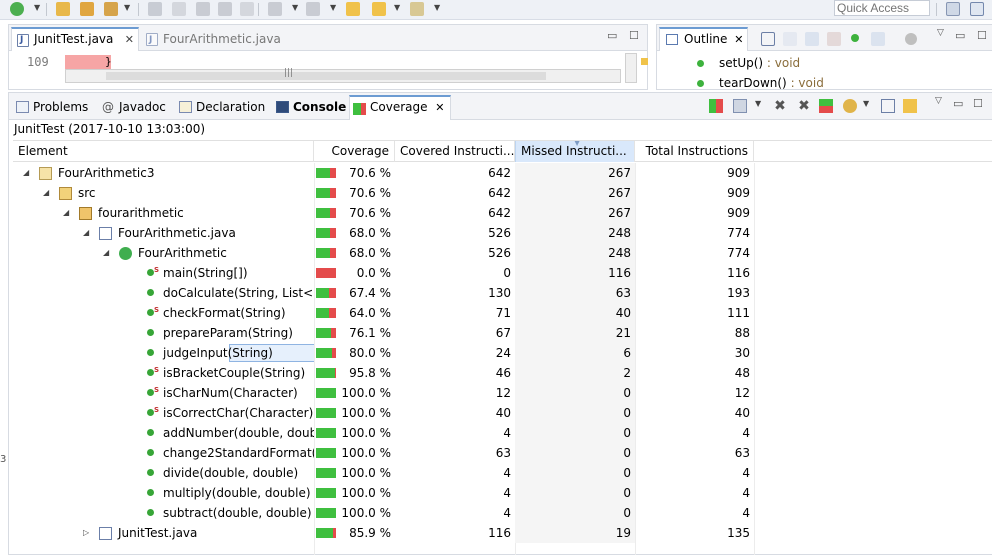 This screenshot has height=555, width=992. I want to click on tab-declaration: Declaration, so click(220, 107).